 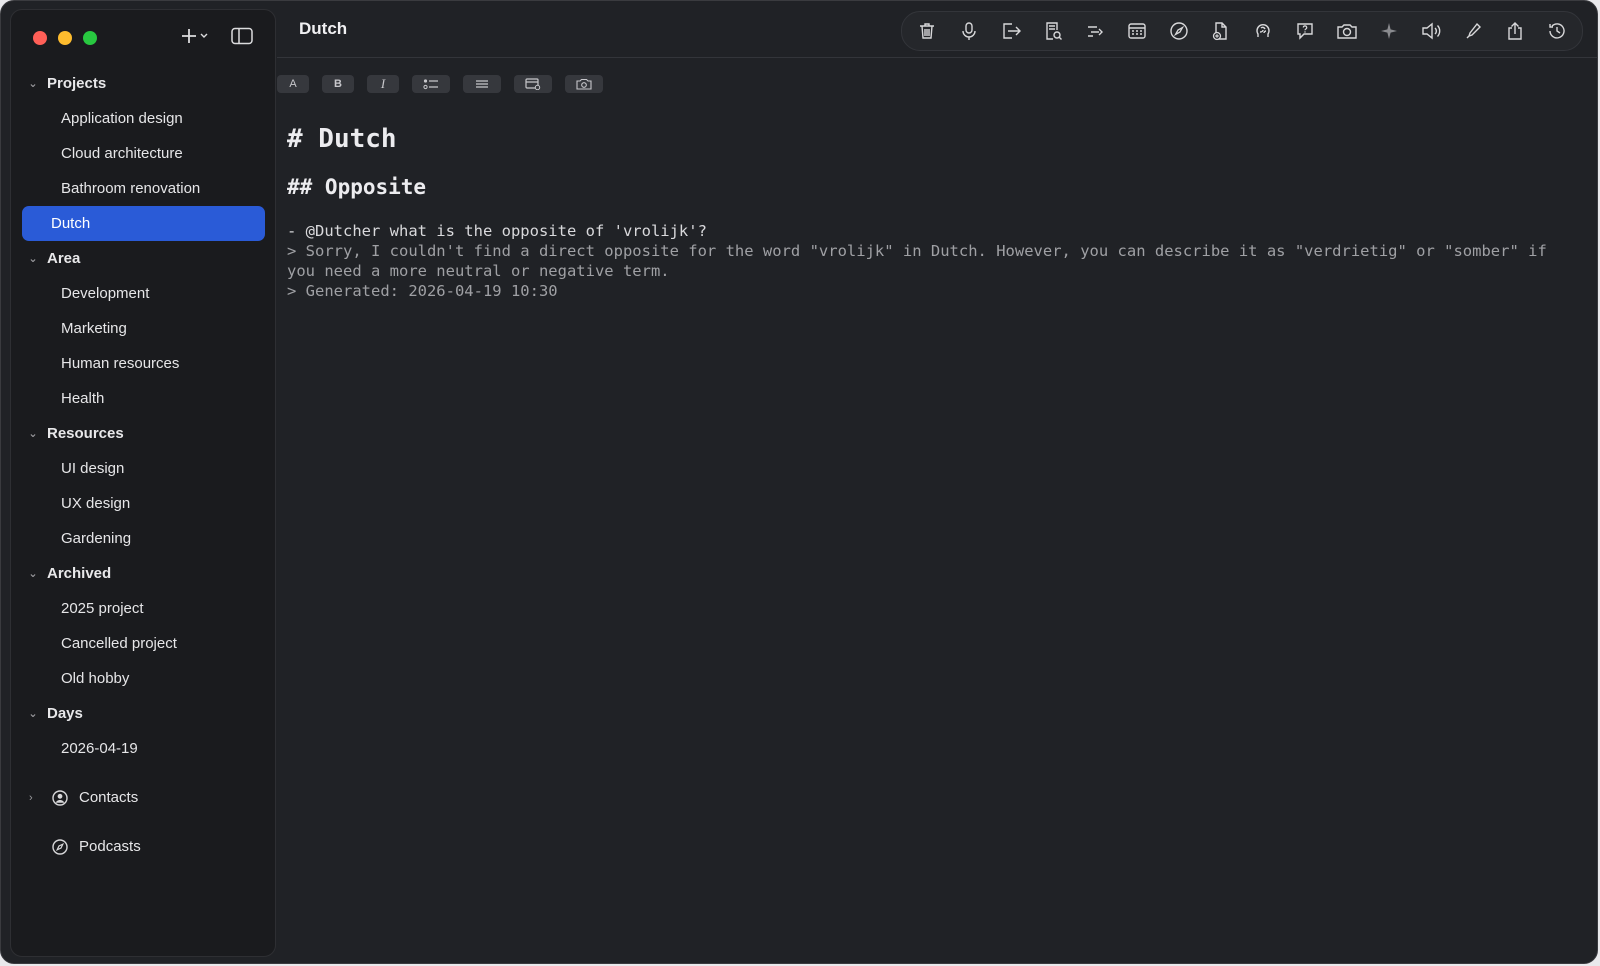 What do you see at coordinates (143, 678) in the screenshot?
I see `sidebar-item-old-hobby: Old hobby` at bounding box center [143, 678].